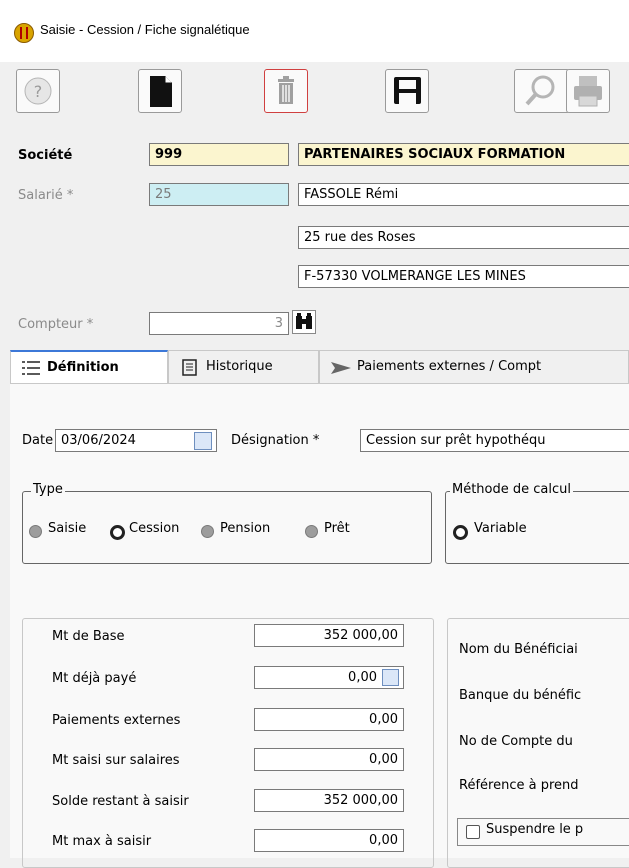 This screenshot has width=629, height=868. I want to click on salarie-code-field: 25, so click(219, 194).